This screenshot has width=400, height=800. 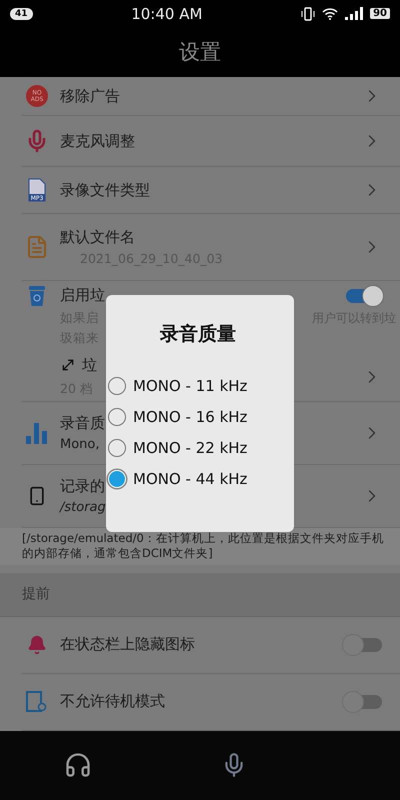 What do you see at coordinates (201, 386) in the screenshot?
I see `quality-option: MONO - 11 kHz` at bounding box center [201, 386].